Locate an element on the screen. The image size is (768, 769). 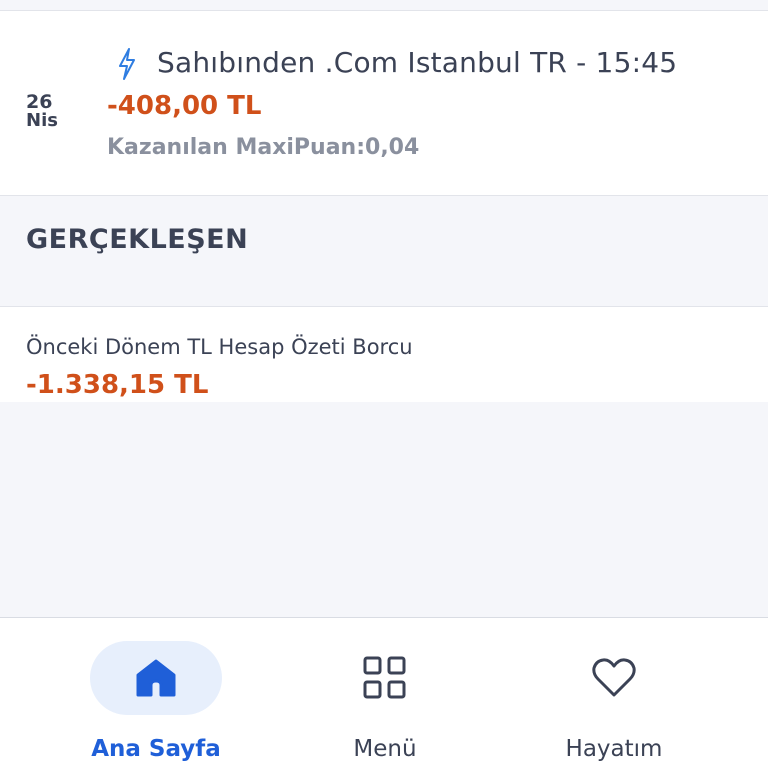
nav-item-hayatim: Hayatım is located at coordinates (614, 693).